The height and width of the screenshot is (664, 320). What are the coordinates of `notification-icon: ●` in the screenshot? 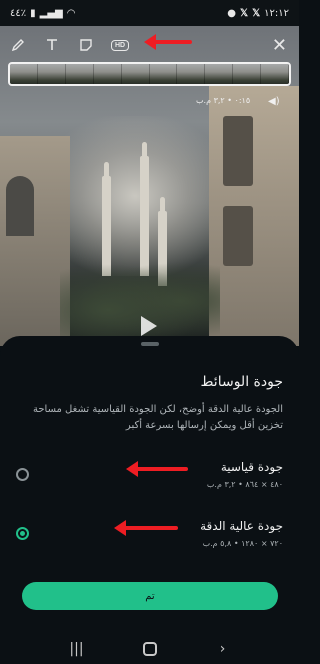 It's located at (232, 13).